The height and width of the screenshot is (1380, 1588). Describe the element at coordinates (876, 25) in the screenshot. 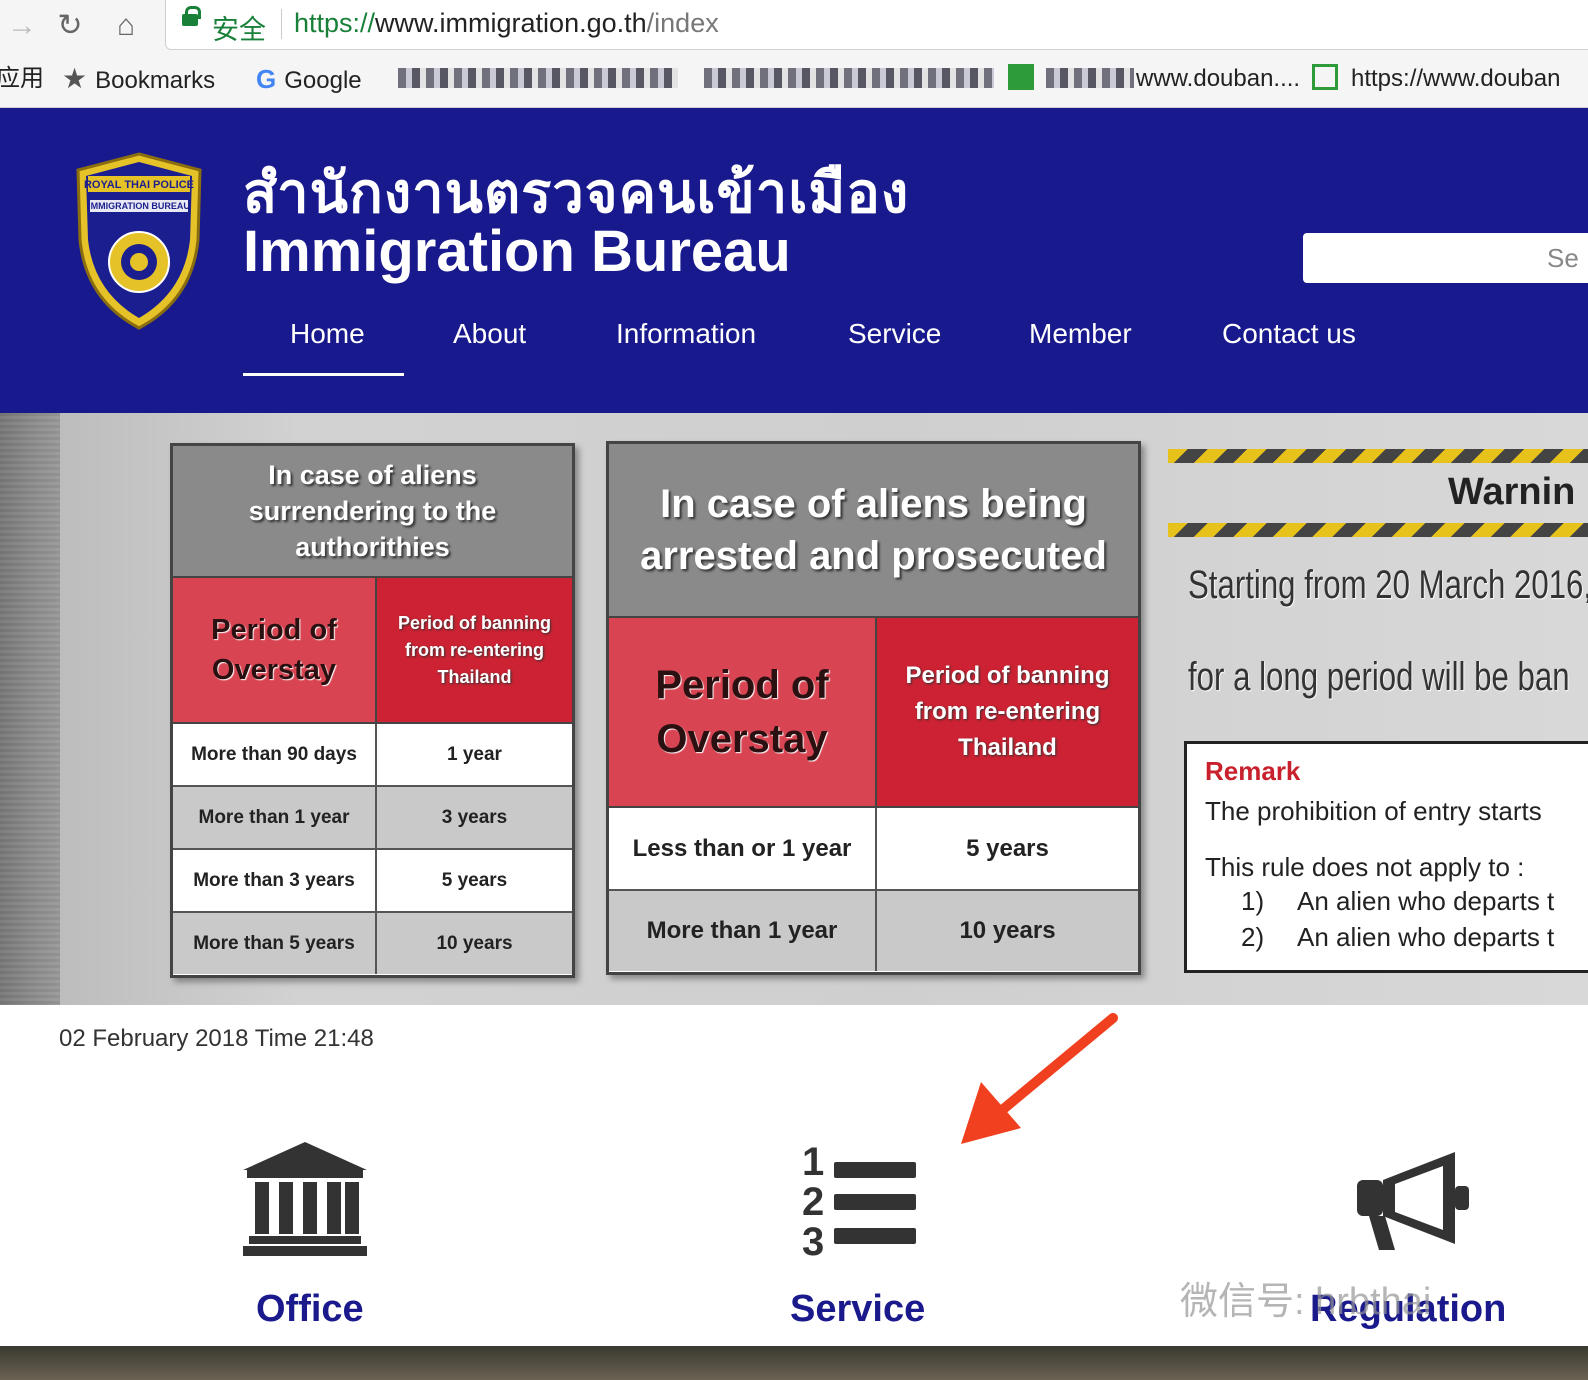

I see `address-bar: 安全 https://www.immigration.go.th/index` at that location.